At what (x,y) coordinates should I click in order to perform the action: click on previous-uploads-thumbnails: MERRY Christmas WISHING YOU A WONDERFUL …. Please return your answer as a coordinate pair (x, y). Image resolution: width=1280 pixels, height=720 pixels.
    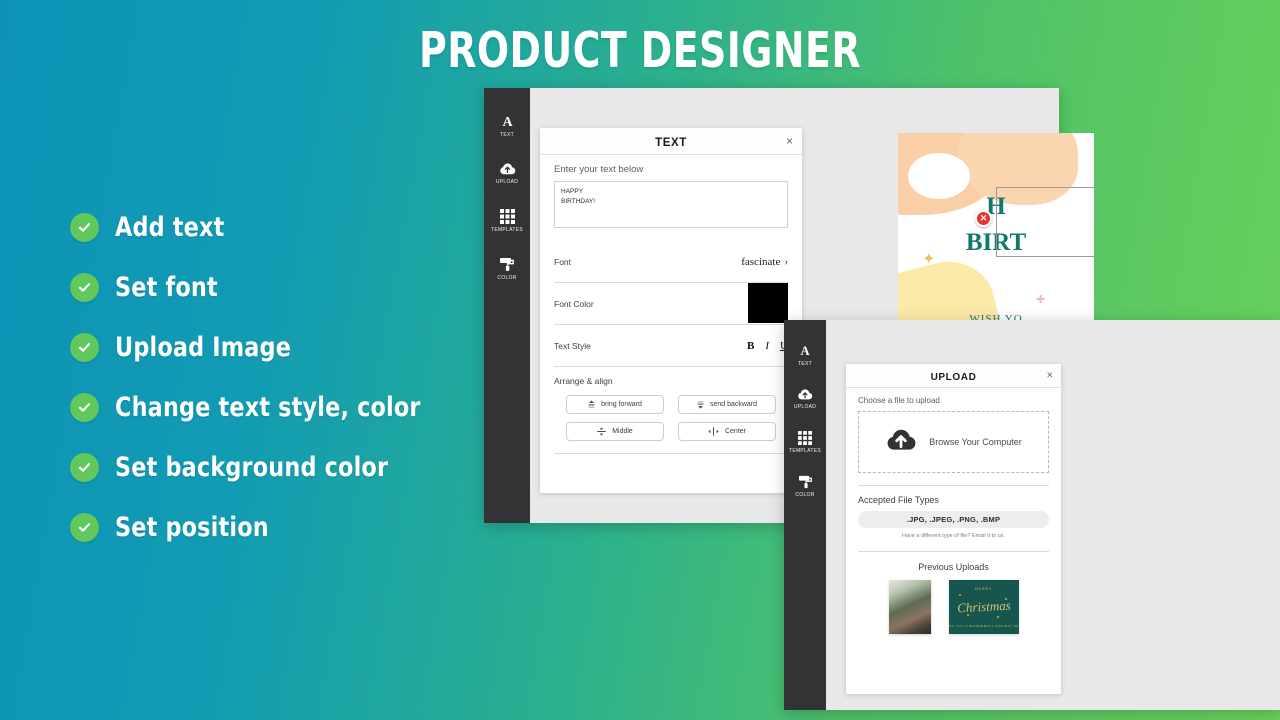
    Looking at the image, I should click on (953, 607).